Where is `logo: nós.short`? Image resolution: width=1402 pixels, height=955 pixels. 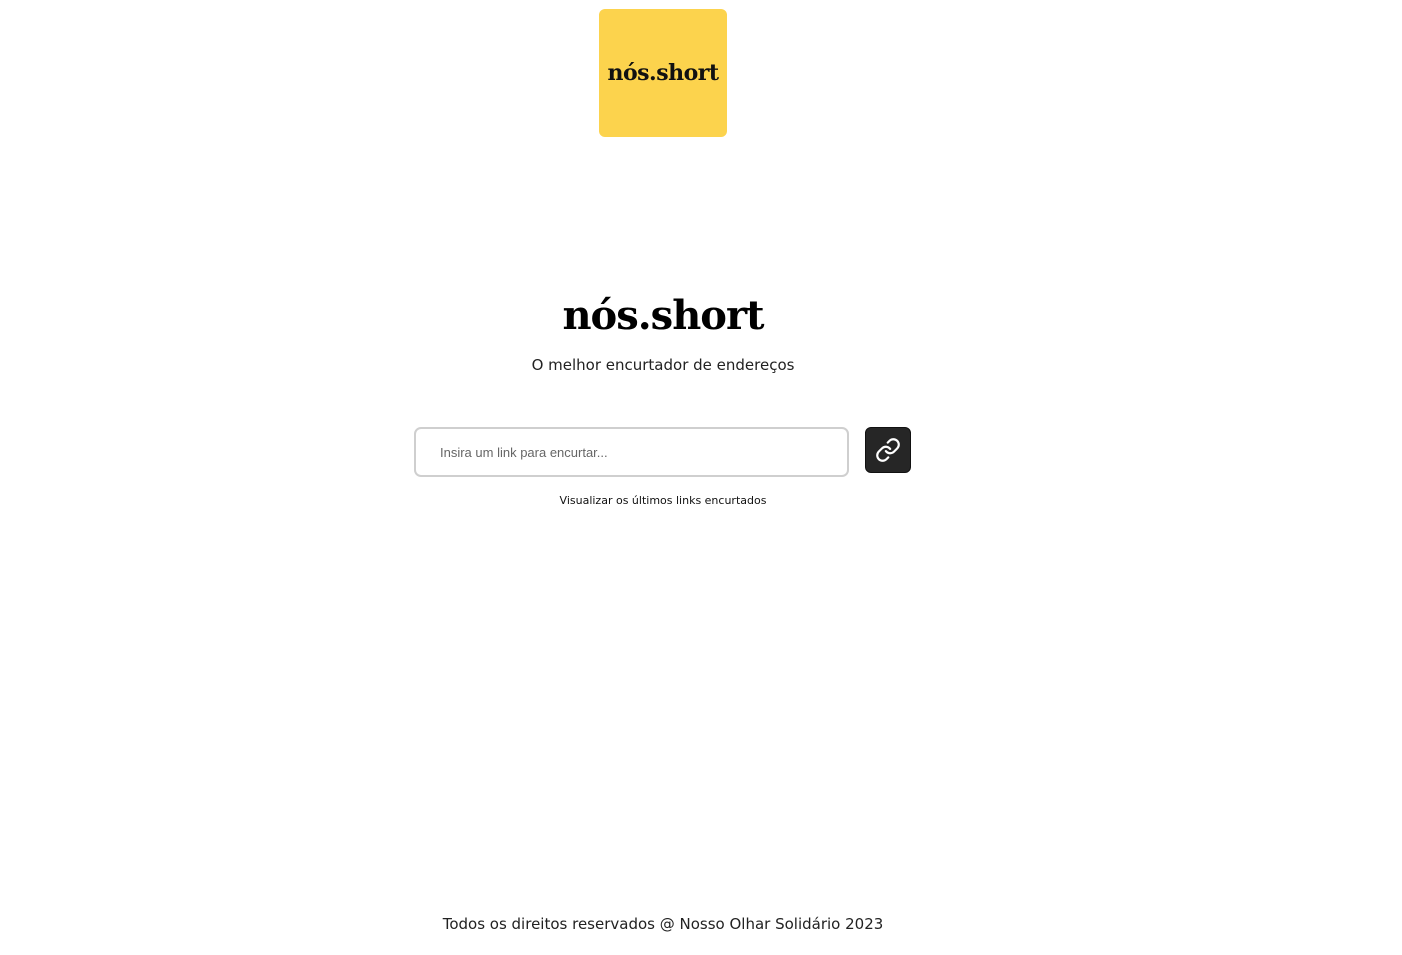 logo: nós.short is located at coordinates (663, 73).